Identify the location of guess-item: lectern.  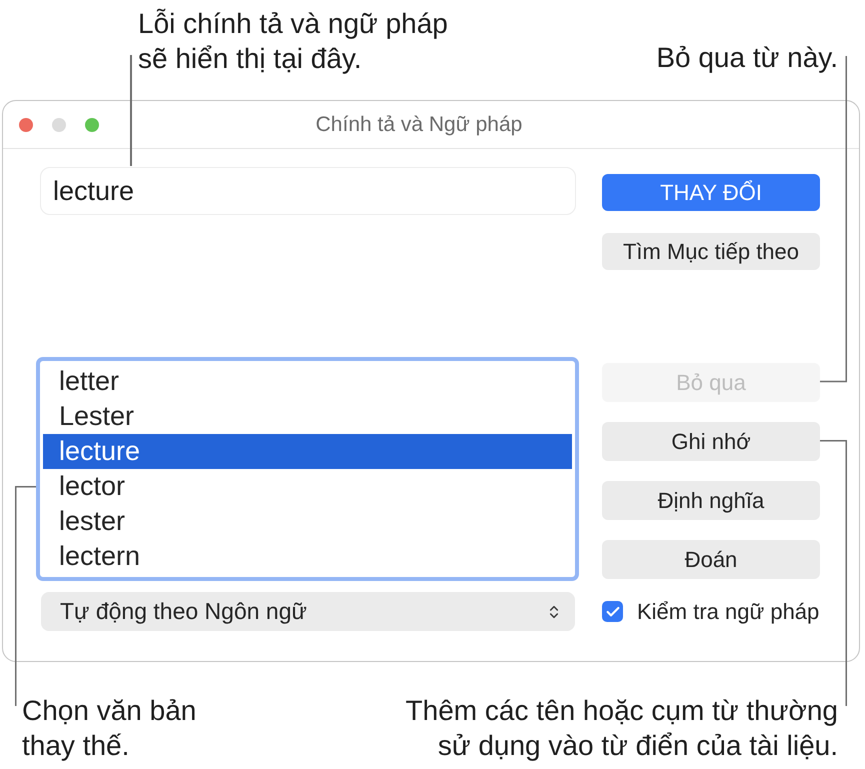
(307, 556).